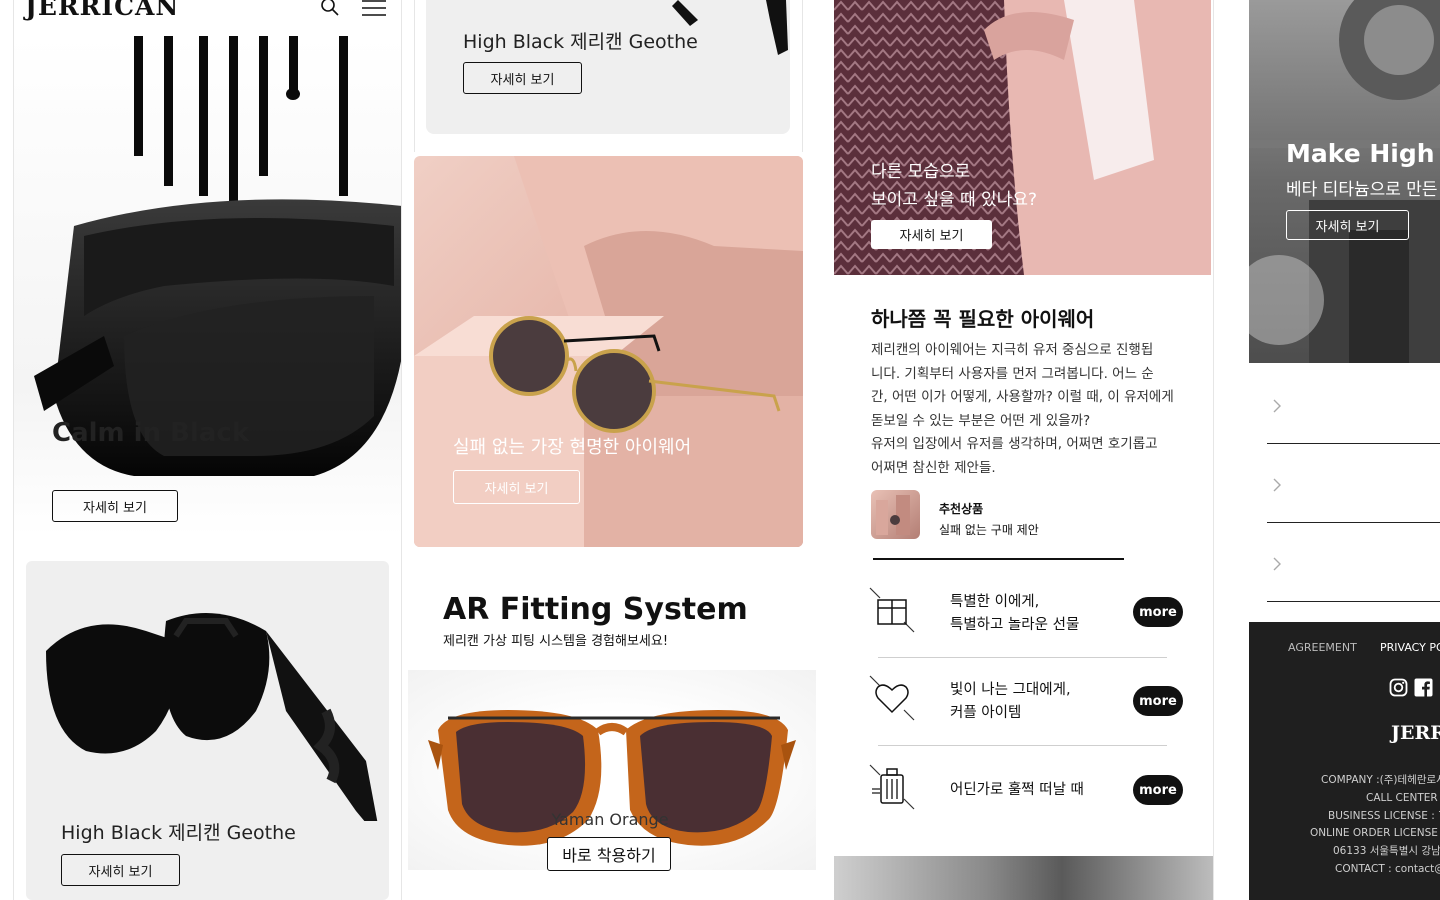 The image size is (1440, 900). What do you see at coordinates (1398, 687) in the screenshot?
I see `instagram-icon` at bounding box center [1398, 687].